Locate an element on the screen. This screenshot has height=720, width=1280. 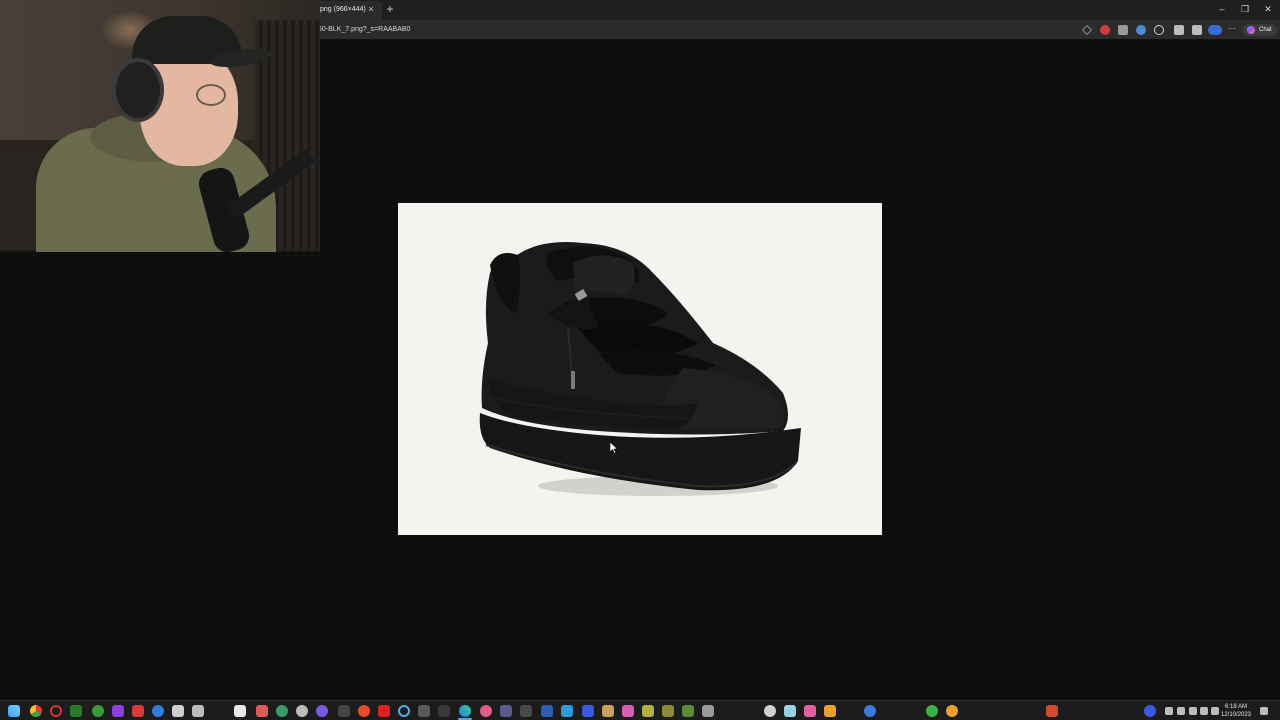
sneaker-illustration is located at coordinates (640, 369).